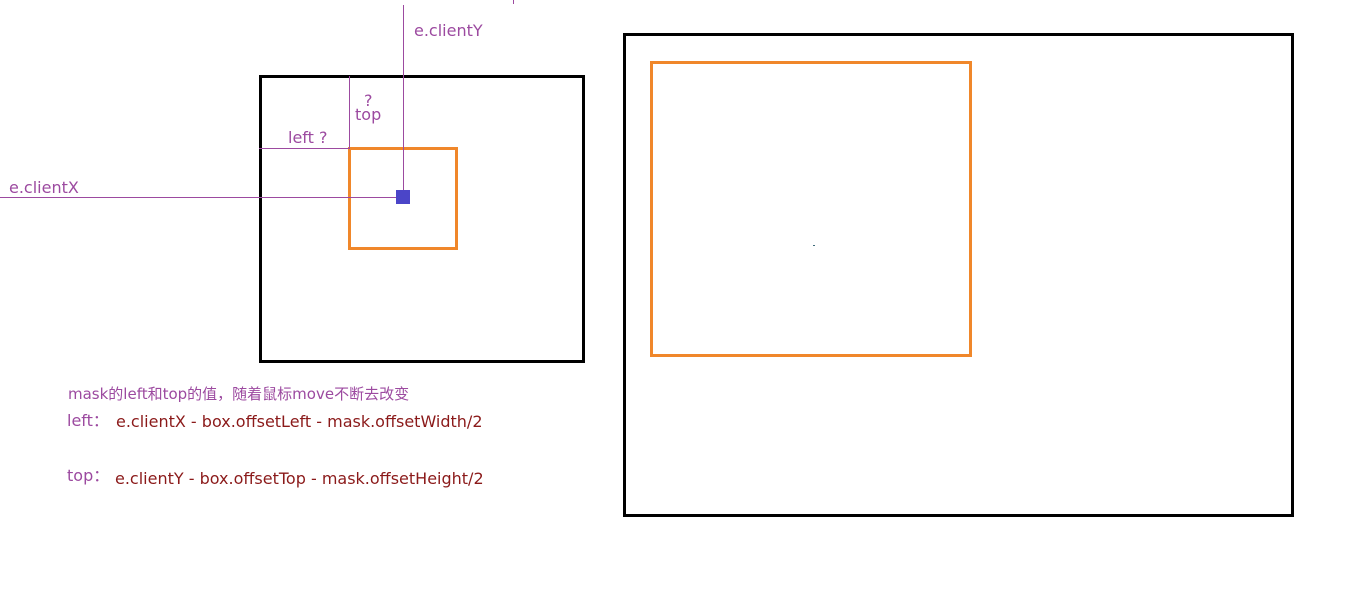  What do you see at coordinates (403, 197) in the screenshot?
I see `mouse-cursor-point` at bounding box center [403, 197].